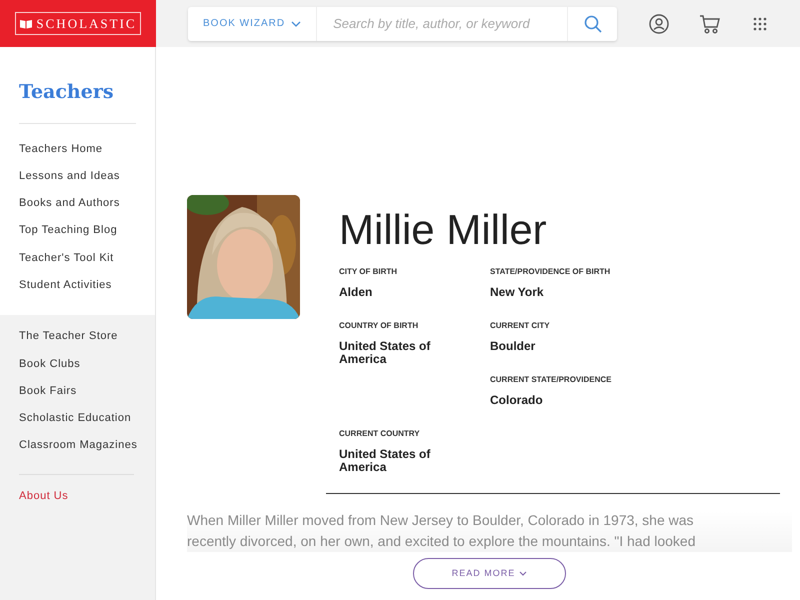  I want to click on field-value: New York, so click(517, 292).